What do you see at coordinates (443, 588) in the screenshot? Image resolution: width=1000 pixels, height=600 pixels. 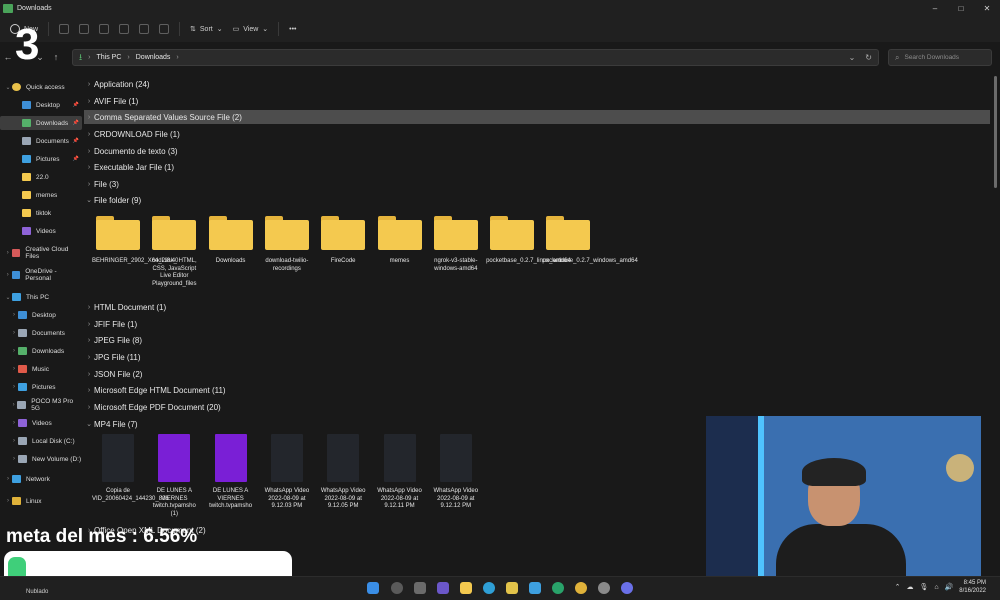 I see `chat-icon` at bounding box center [443, 588].